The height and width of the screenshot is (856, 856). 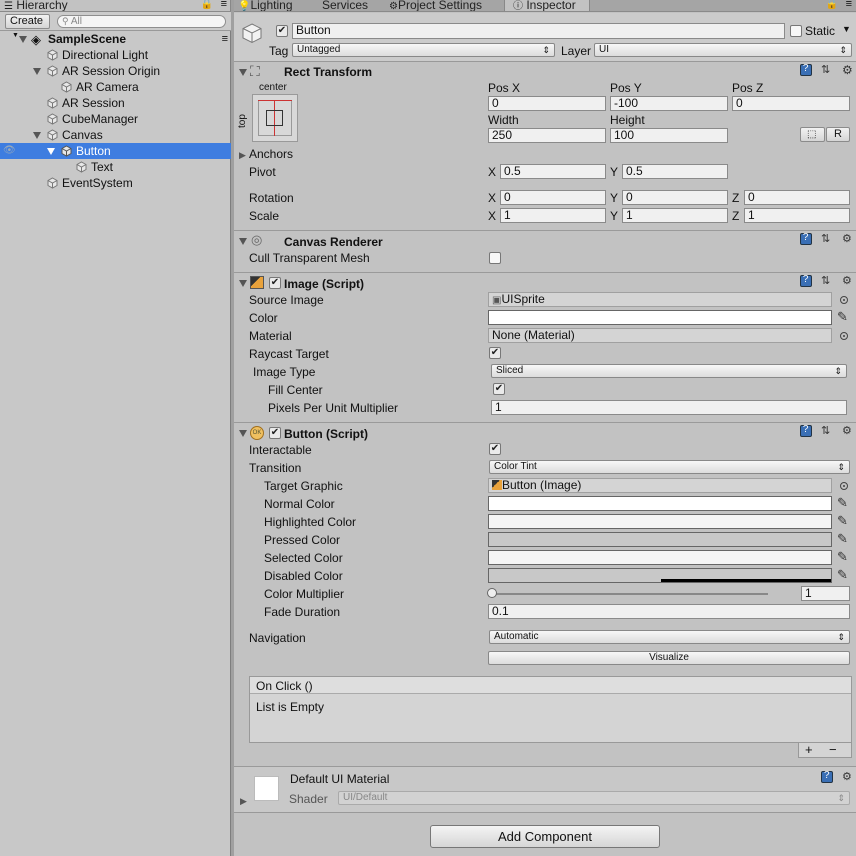 What do you see at coordinates (669, 371) in the screenshot?
I see `image-type-dropdown: Sliced ⇕` at bounding box center [669, 371].